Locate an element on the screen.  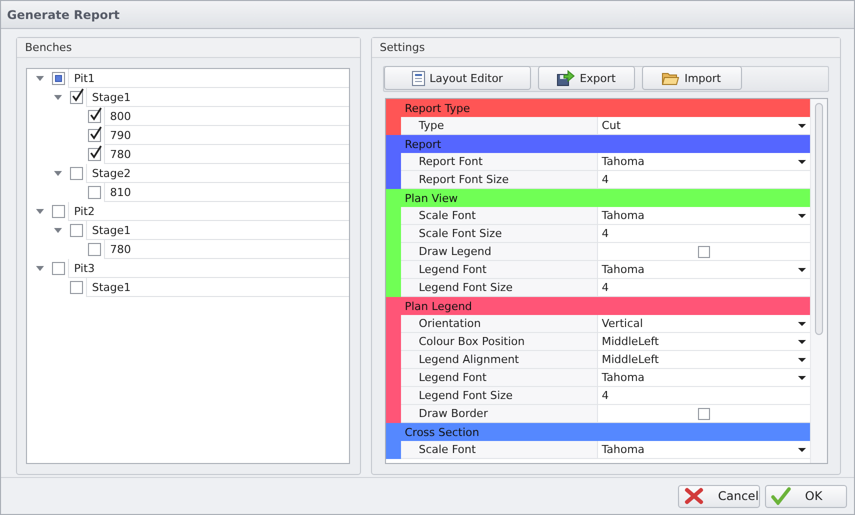
document-icon is located at coordinates (418, 78).